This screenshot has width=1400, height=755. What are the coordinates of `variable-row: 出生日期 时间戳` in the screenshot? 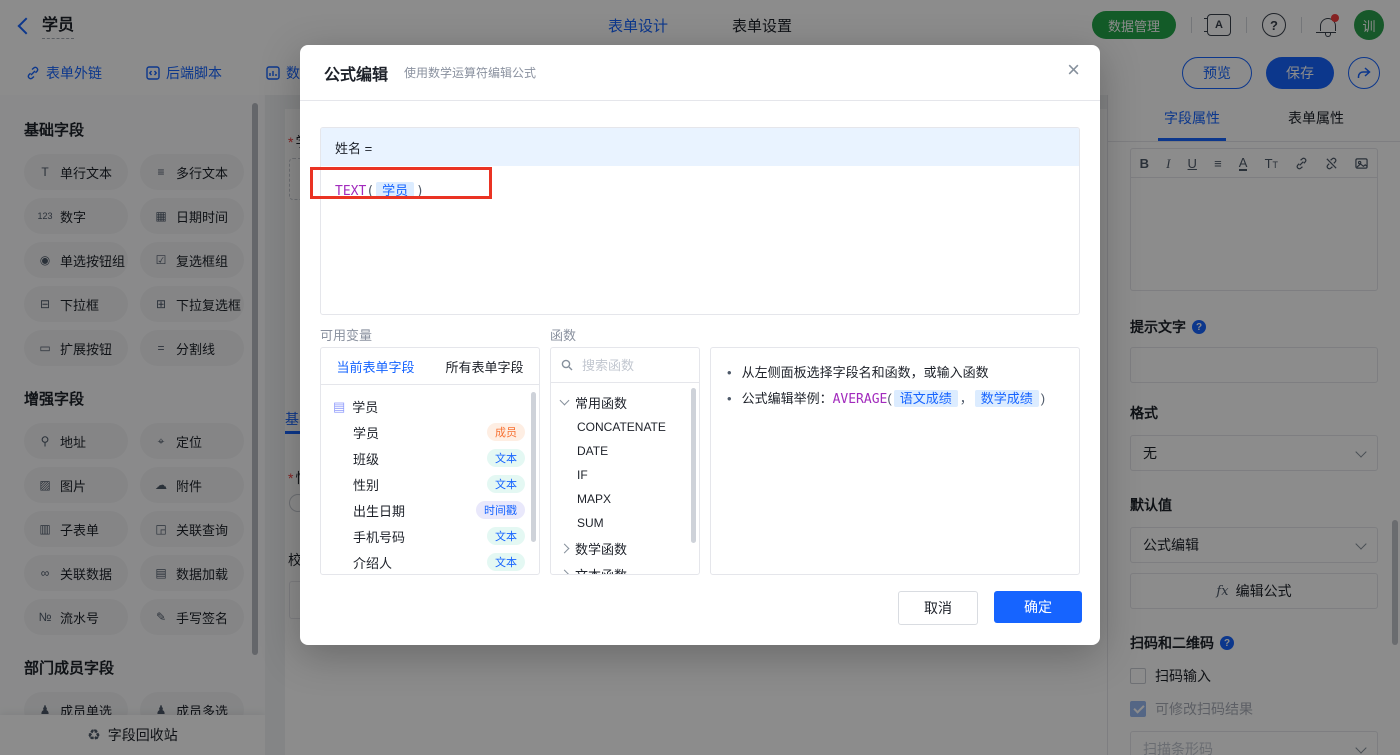 It's located at (430, 510).